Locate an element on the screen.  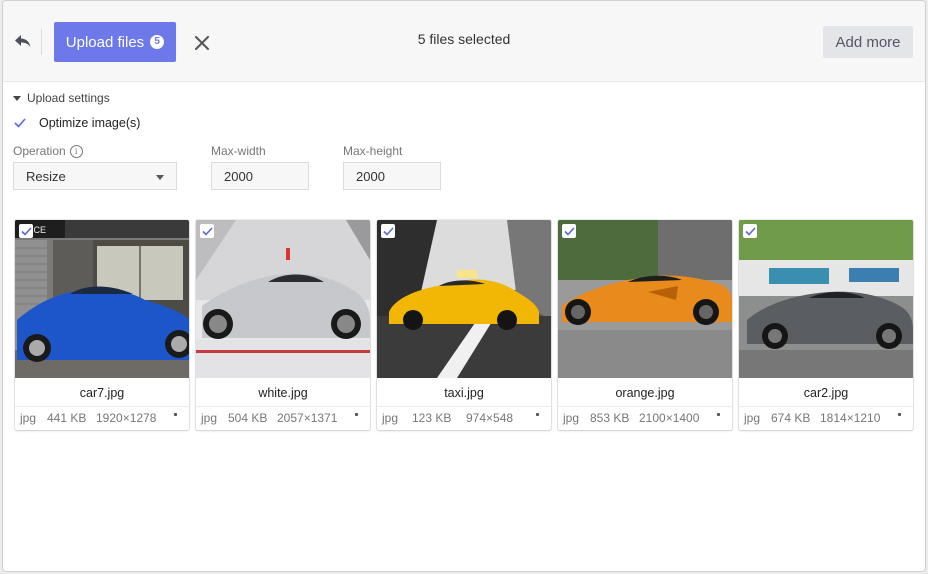
files-selected-text: 5 files selected is located at coordinates (464, 39).